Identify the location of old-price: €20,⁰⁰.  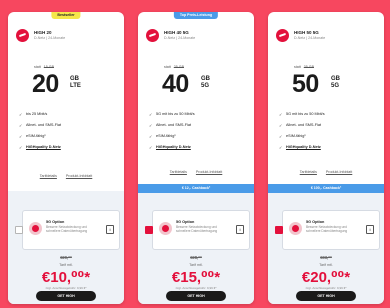
(66, 257).